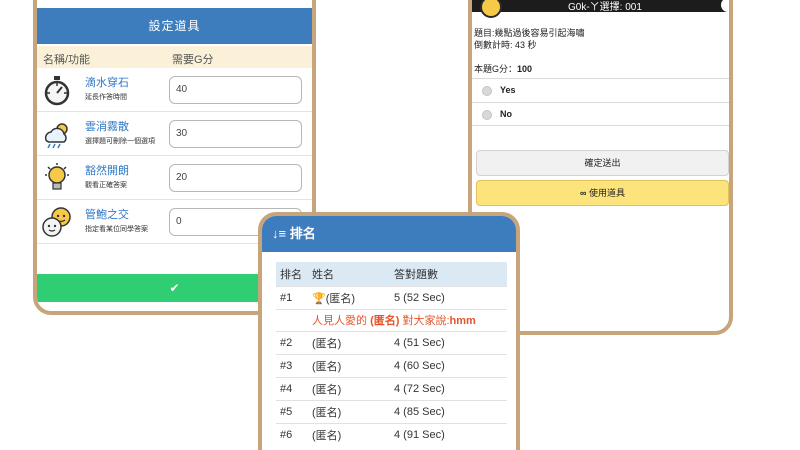 Image resolution: width=800 pixels, height=450 pixels. Describe the element at coordinates (67, 60) in the screenshot. I see `col-name-label: 名稱/功能` at that location.